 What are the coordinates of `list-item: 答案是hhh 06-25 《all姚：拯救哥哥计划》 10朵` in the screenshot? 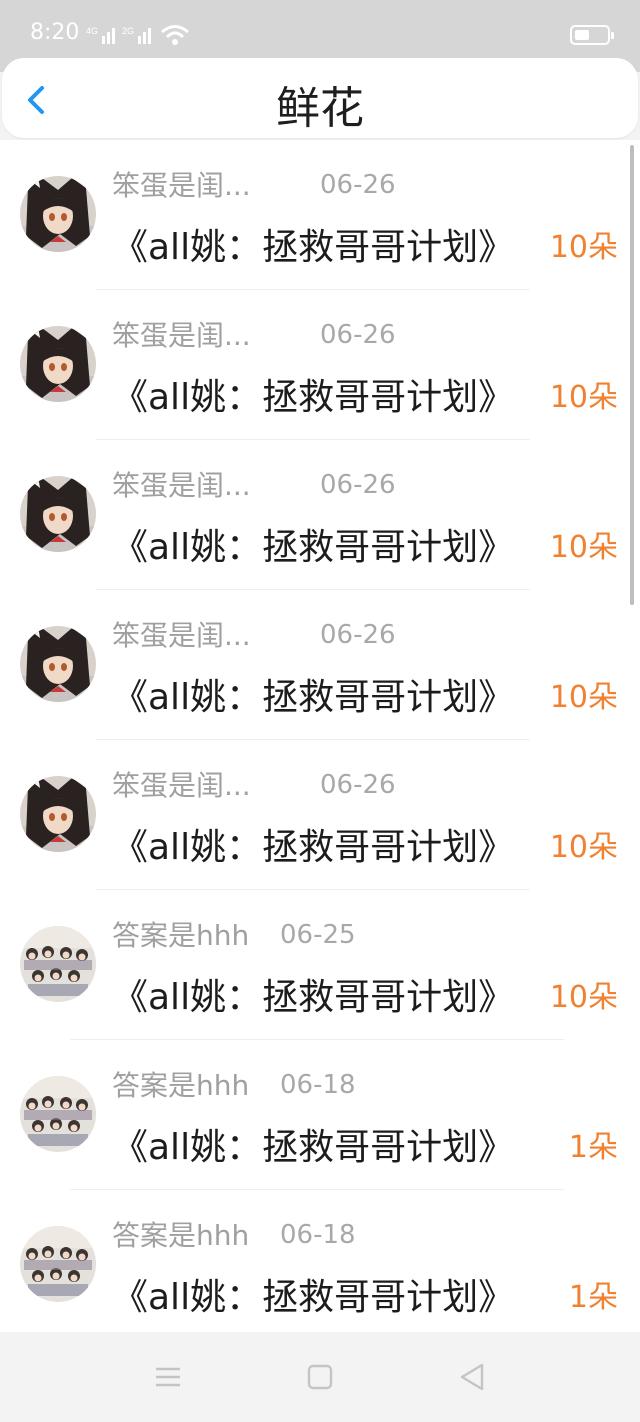 It's located at (320, 965).